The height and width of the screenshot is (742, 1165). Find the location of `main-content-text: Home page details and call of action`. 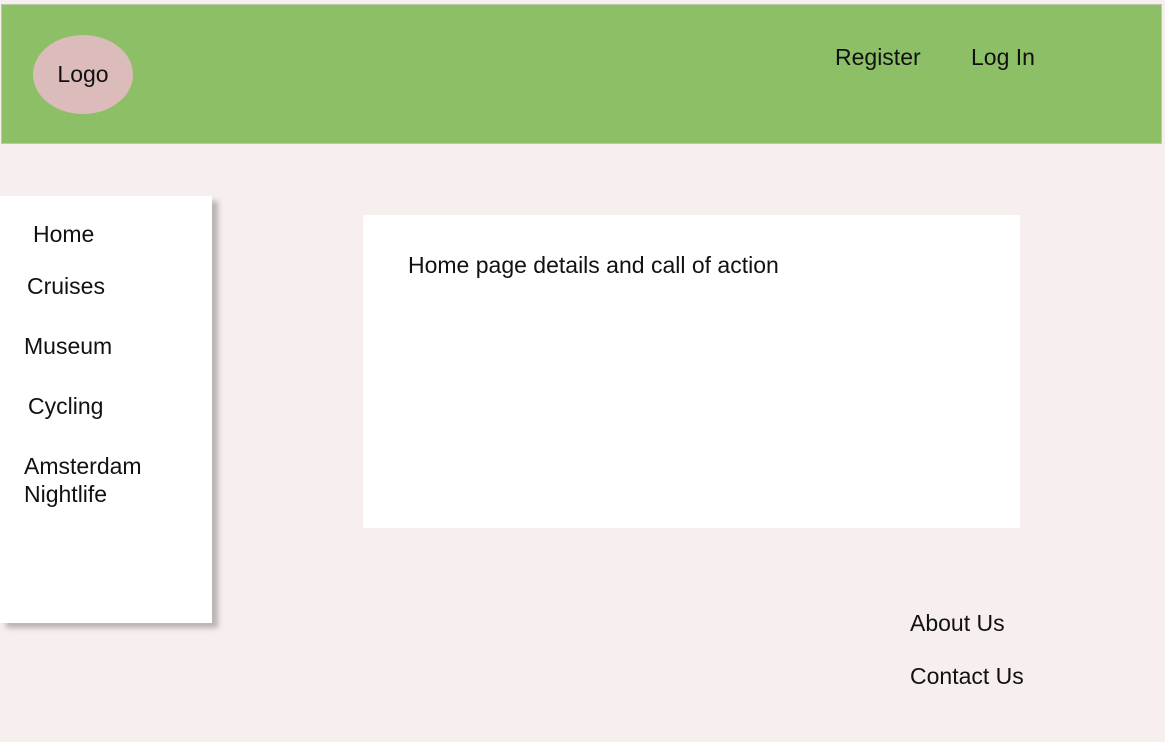

main-content-text: Home page details and call of action is located at coordinates (593, 265).